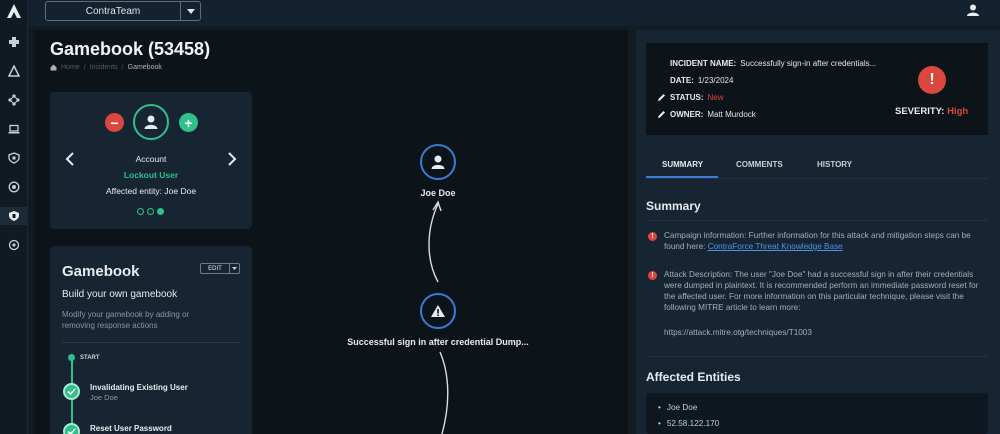  I want to click on incident-owner-value: Matt Murdock, so click(731, 114).